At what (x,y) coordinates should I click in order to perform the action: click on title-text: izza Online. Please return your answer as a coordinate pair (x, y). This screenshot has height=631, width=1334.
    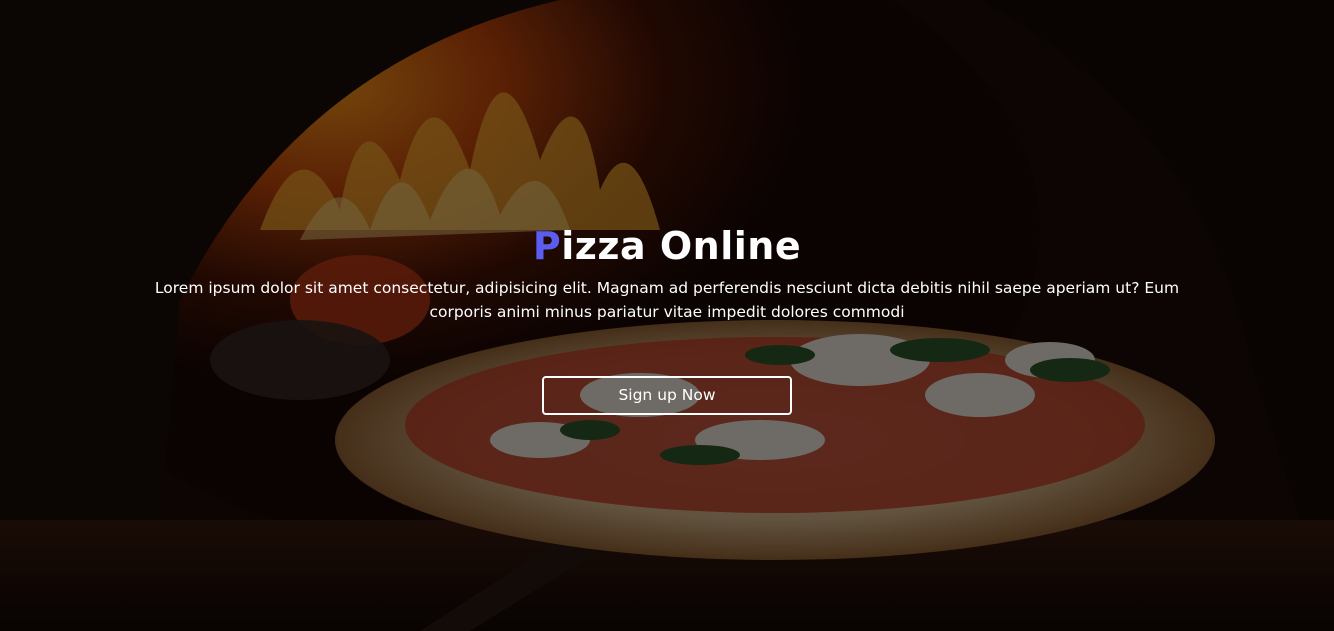
    Looking at the image, I should click on (681, 246).